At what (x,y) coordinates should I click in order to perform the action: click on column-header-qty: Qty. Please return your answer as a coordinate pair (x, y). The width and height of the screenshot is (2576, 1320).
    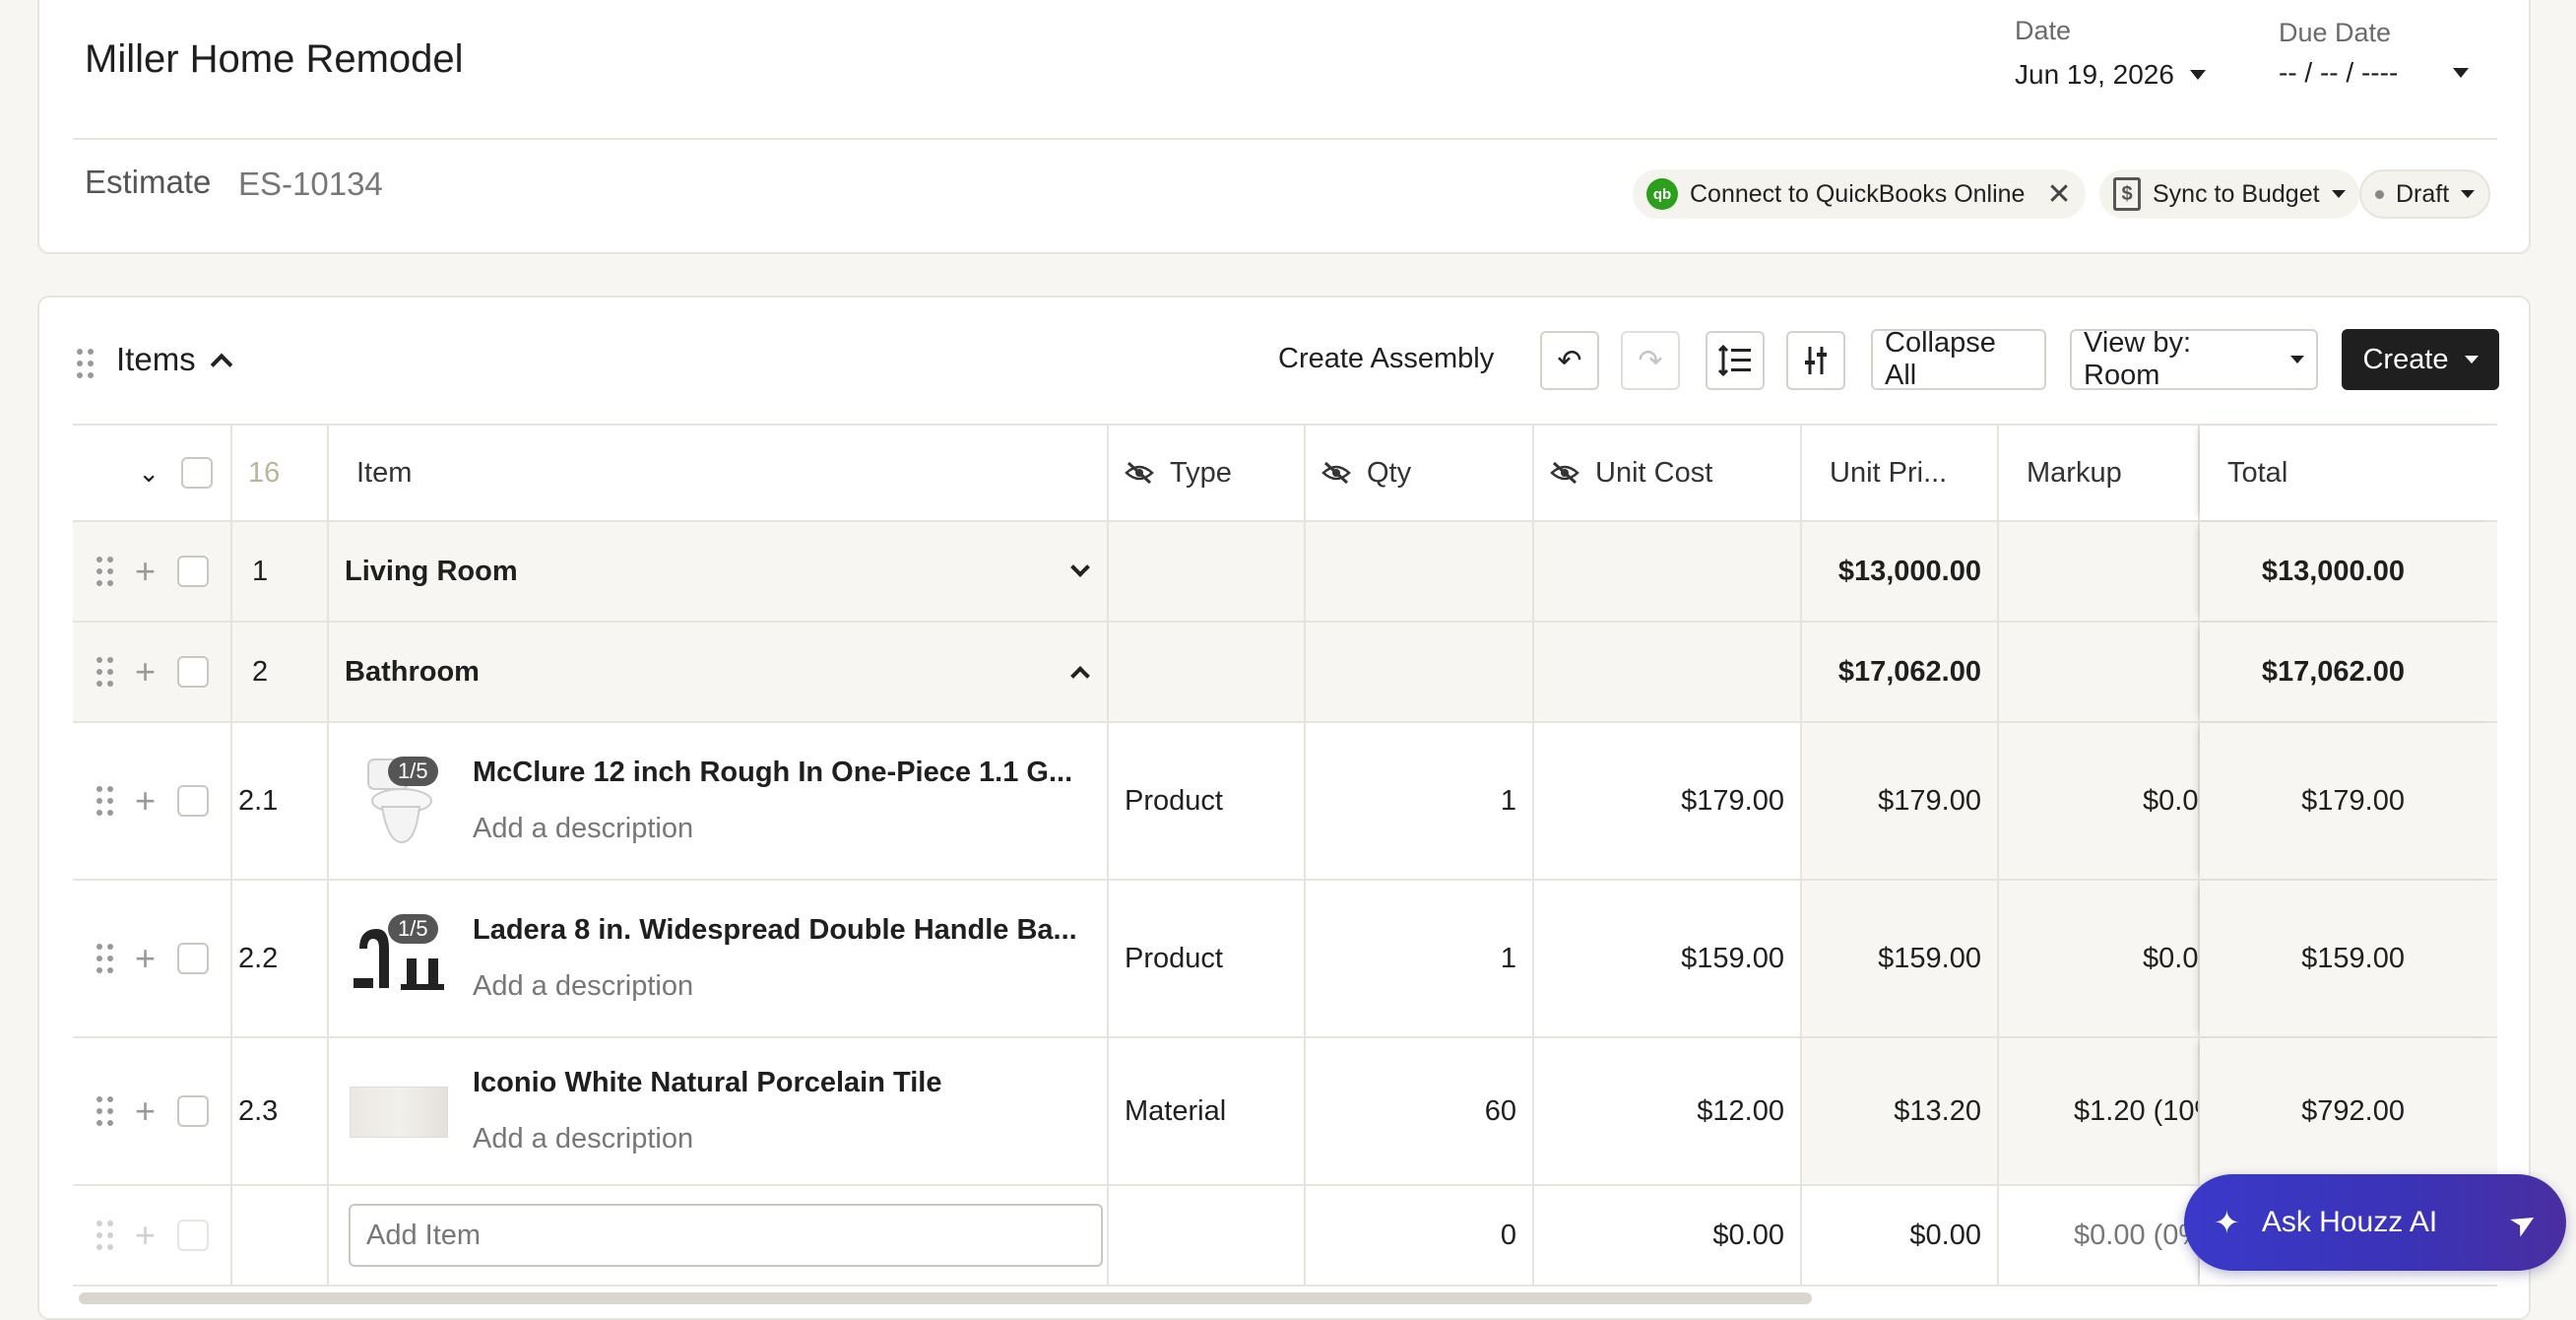
    Looking at the image, I should click on (1420, 473).